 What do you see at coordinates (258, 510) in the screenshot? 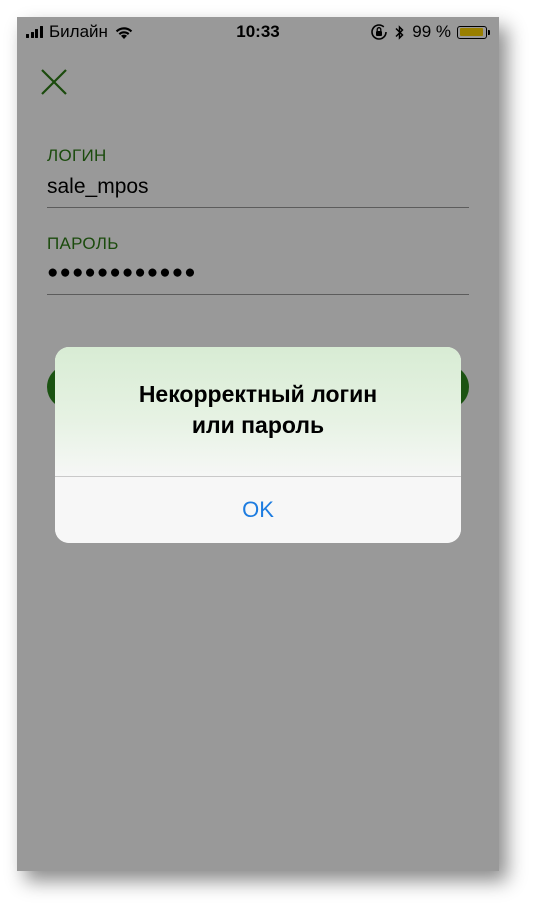
I see `alert-ok-button: OK` at bounding box center [258, 510].